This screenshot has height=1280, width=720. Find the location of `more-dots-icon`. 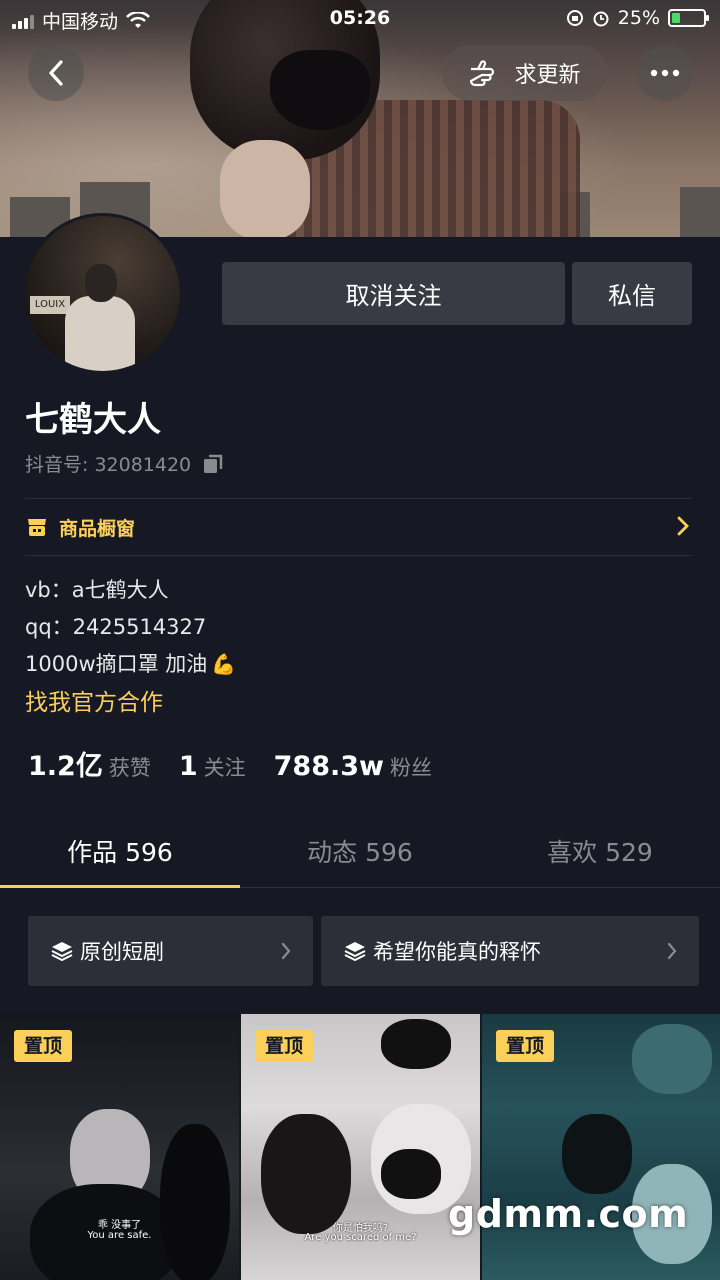

more-dots-icon is located at coordinates (665, 73).